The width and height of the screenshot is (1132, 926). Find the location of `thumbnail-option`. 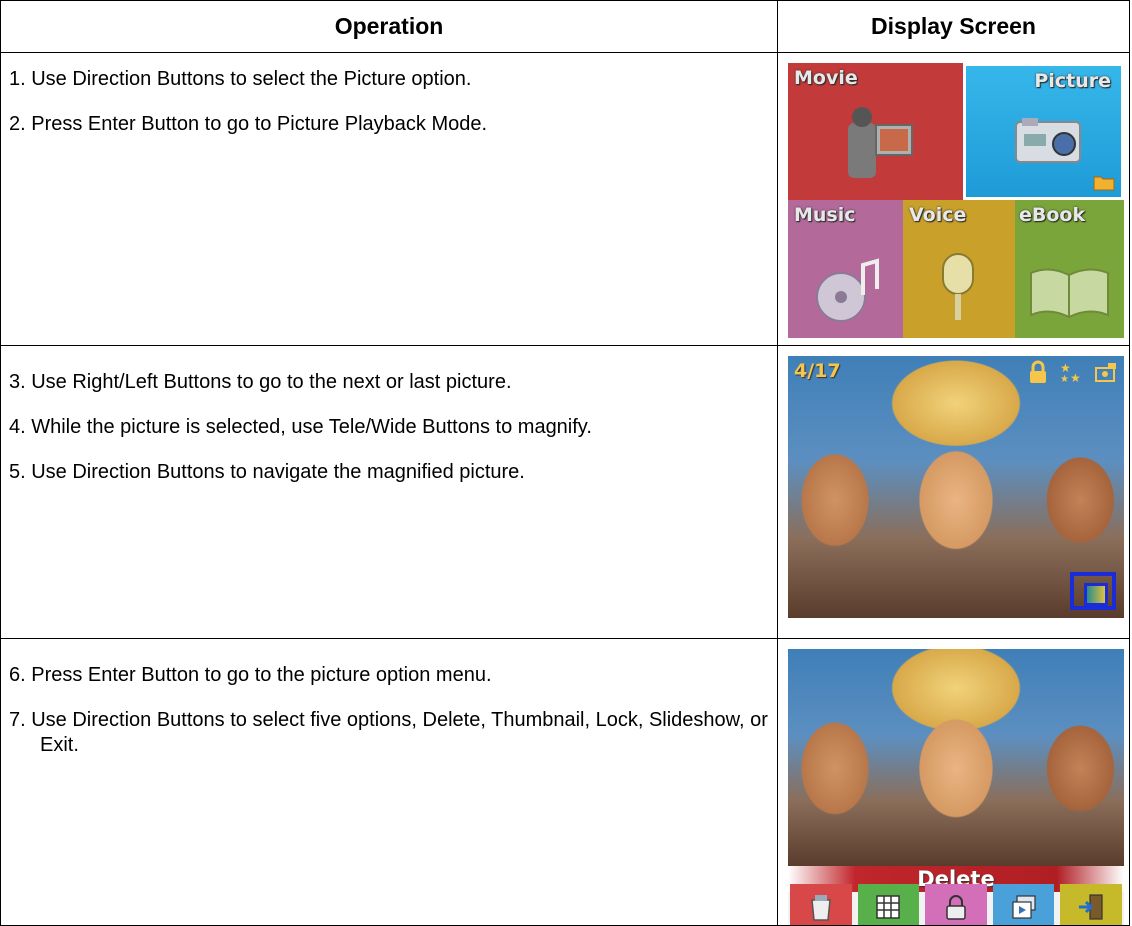

thumbnail-option is located at coordinates (888, 904).